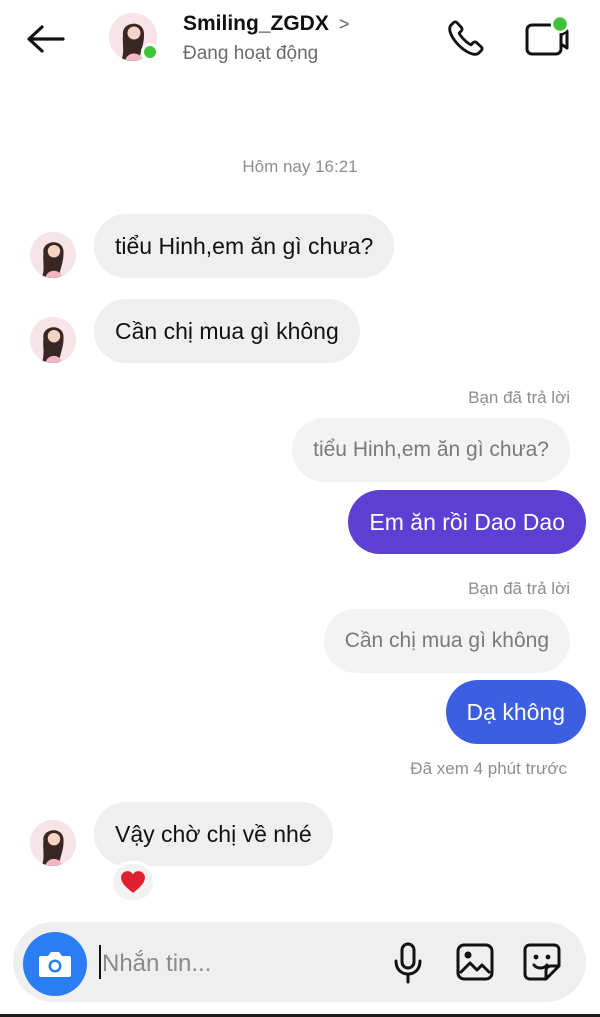 This screenshot has height=1017, width=600. Describe the element at coordinates (300, 40) in the screenshot. I see `chat-header: Smiling_ZGDX > Đang hoạt động` at that location.